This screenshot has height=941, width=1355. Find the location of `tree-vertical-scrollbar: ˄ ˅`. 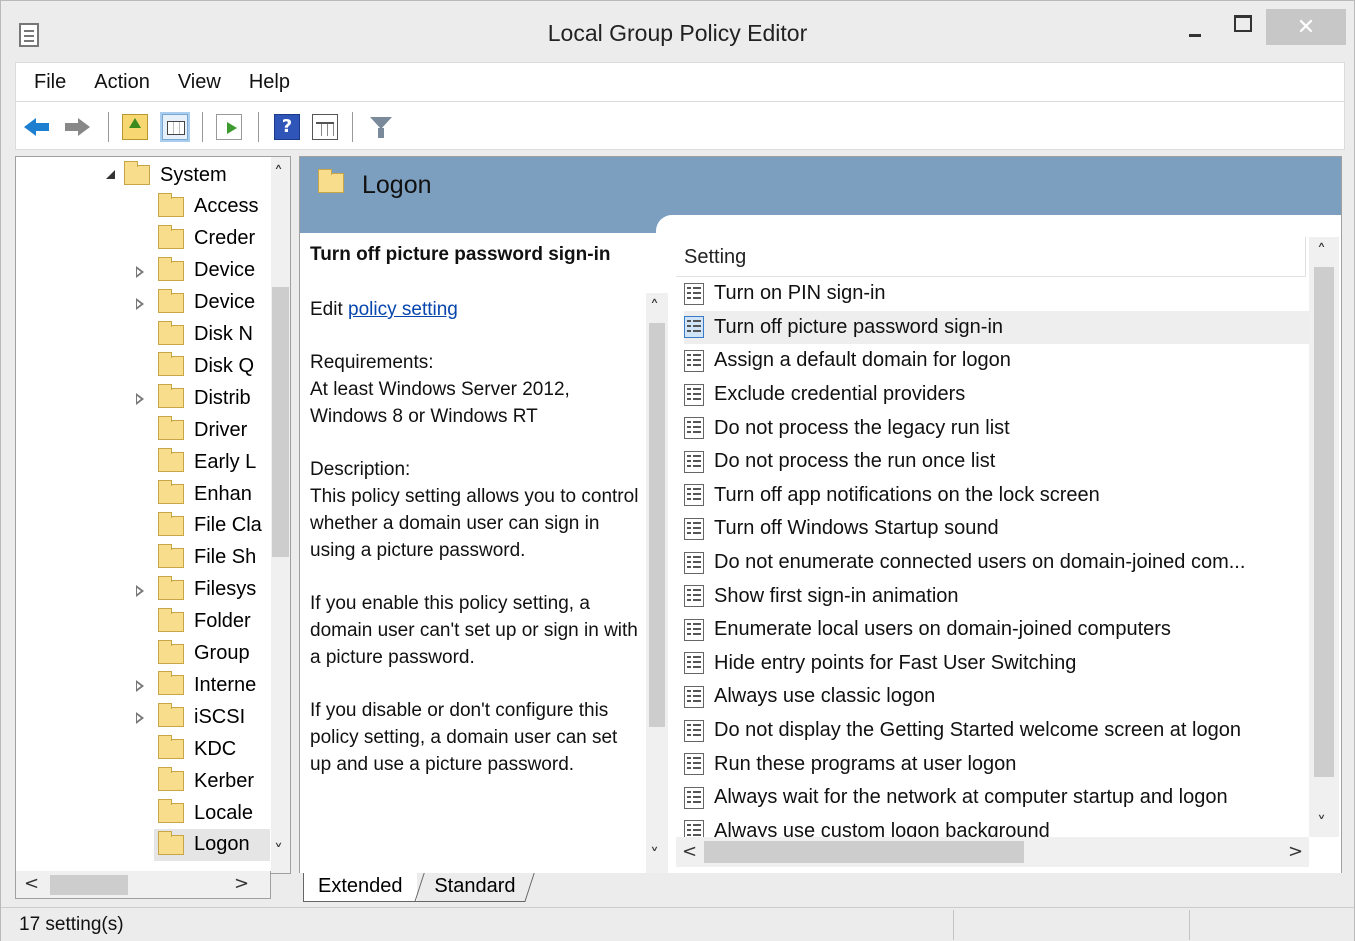

tree-vertical-scrollbar: ˄ ˅ is located at coordinates (280, 515).